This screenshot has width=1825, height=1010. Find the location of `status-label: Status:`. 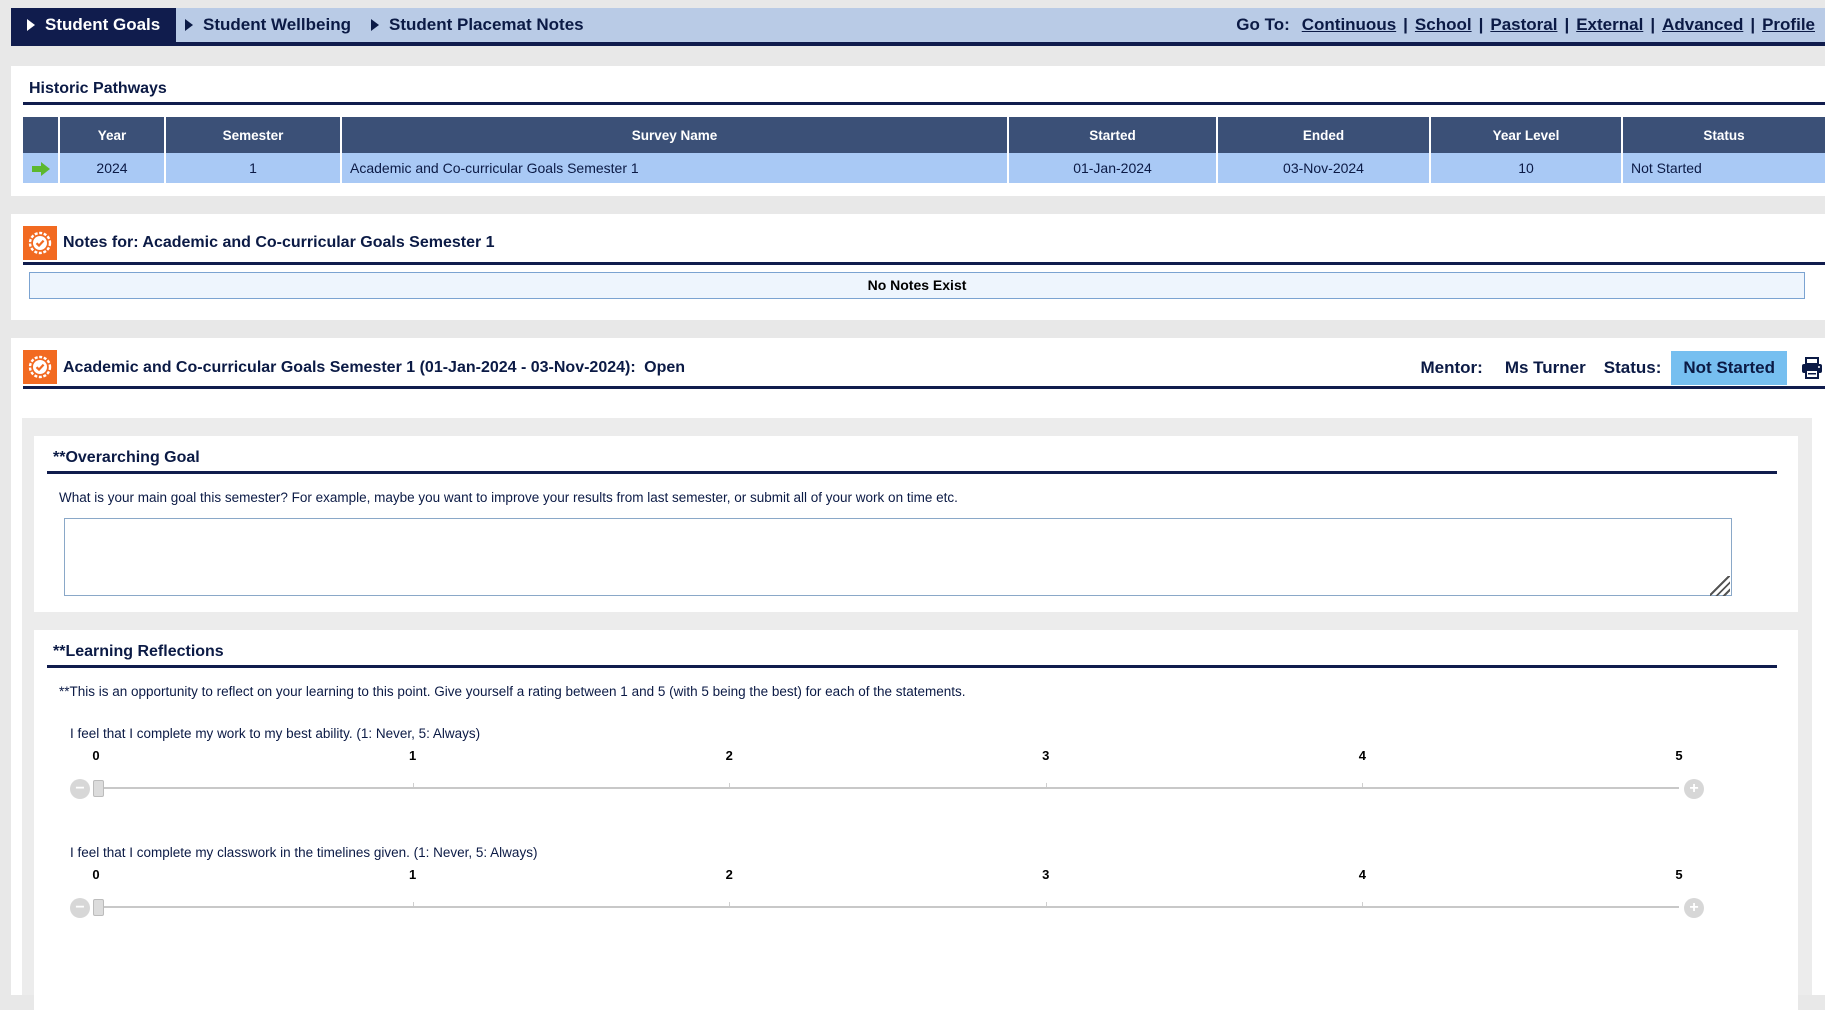

status-label: Status: is located at coordinates (1633, 368).